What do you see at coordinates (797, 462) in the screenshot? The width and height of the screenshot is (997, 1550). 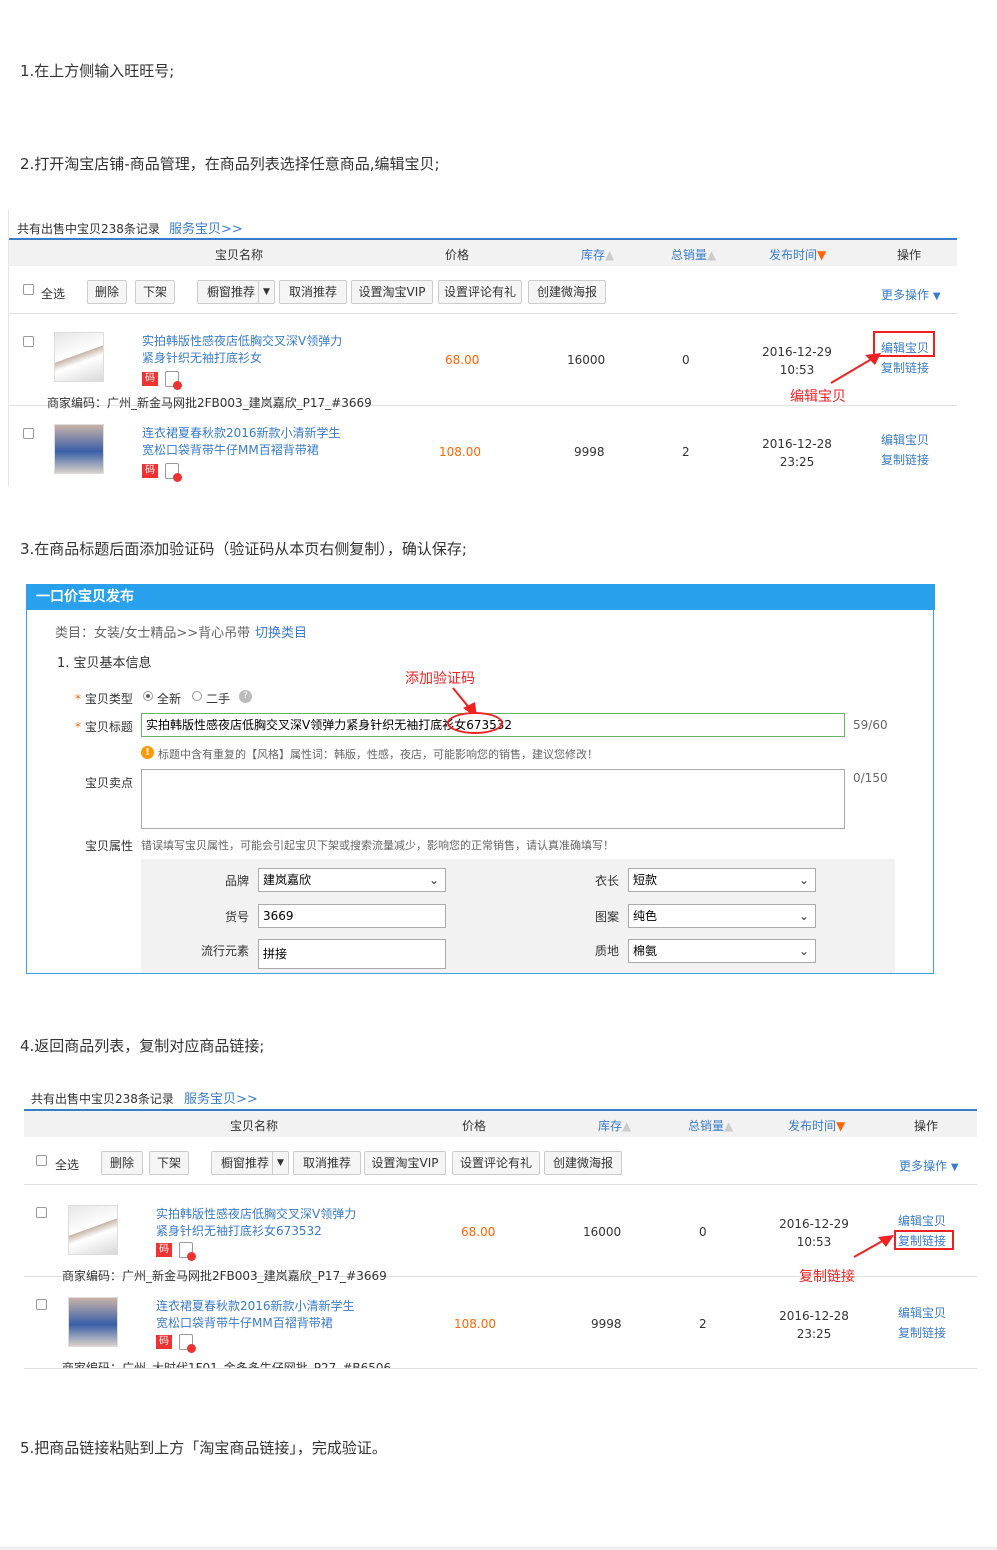 I see `publish-time: 23:25` at bounding box center [797, 462].